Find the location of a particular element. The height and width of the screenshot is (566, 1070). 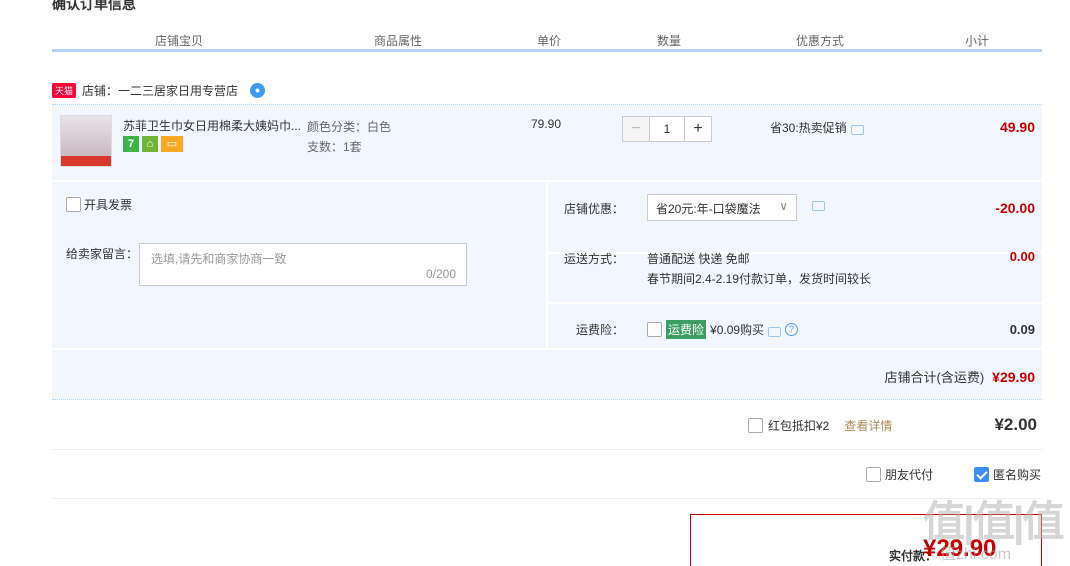

quantity-stepper: − 1 + is located at coordinates (667, 129).